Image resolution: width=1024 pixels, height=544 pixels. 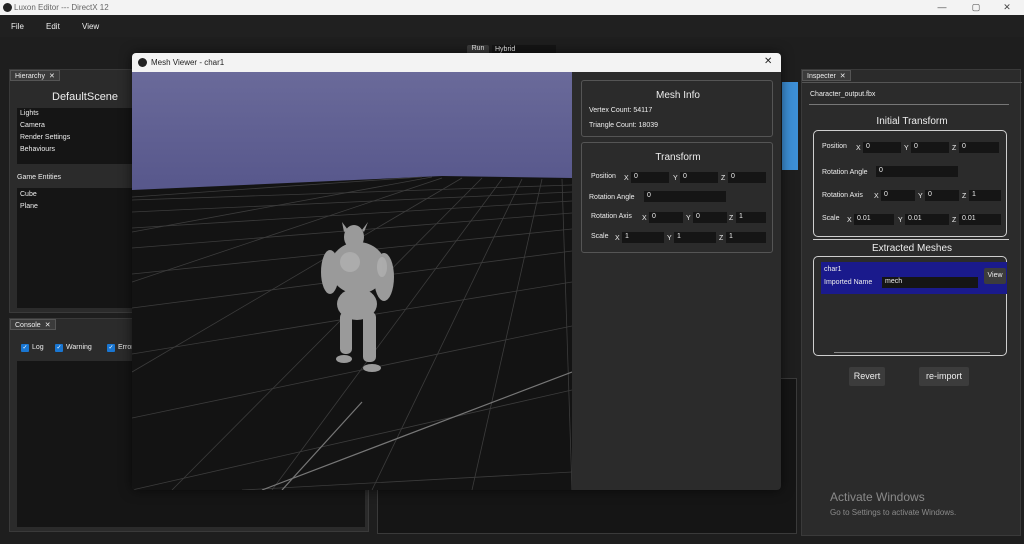 What do you see at coordinates (893, 512) in the screenshot?
I see `activate-windows-subtitle: Go to Settings to activate Windows.` at bounding box center [893, 512].